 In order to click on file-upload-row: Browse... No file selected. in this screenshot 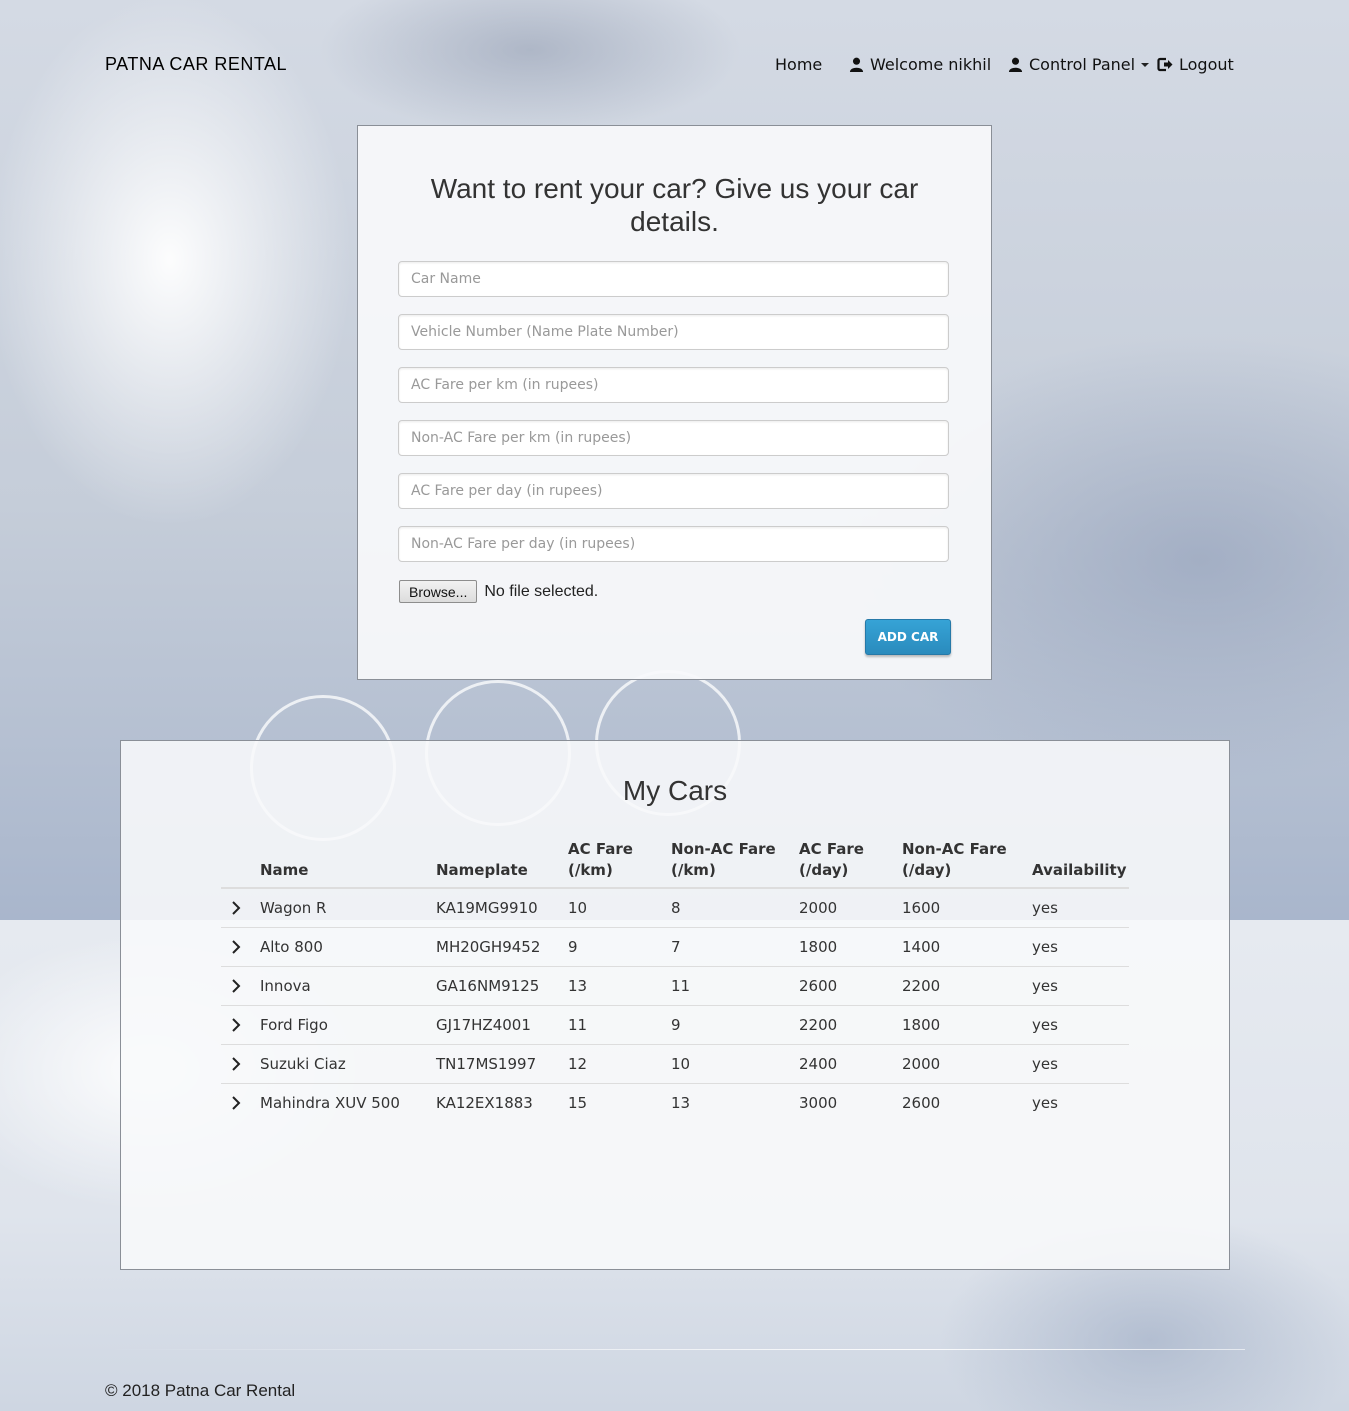, I will do `click(498, 591)`.